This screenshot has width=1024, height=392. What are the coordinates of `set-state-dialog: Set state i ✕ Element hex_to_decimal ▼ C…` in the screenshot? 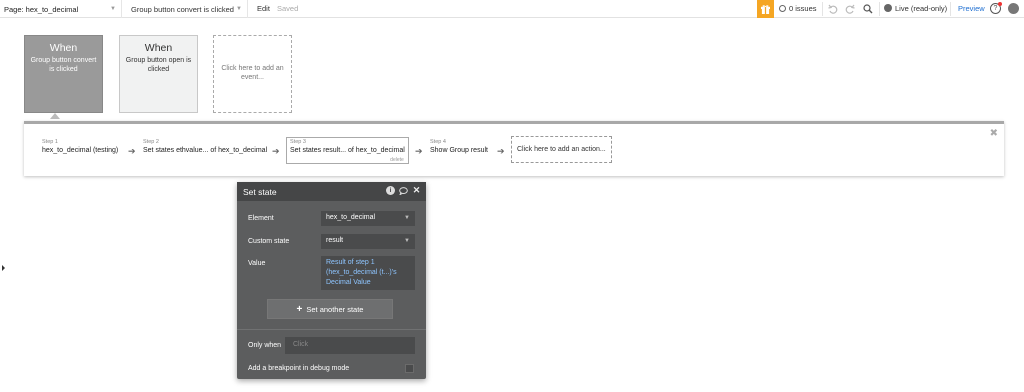 It's located at (331, 280).